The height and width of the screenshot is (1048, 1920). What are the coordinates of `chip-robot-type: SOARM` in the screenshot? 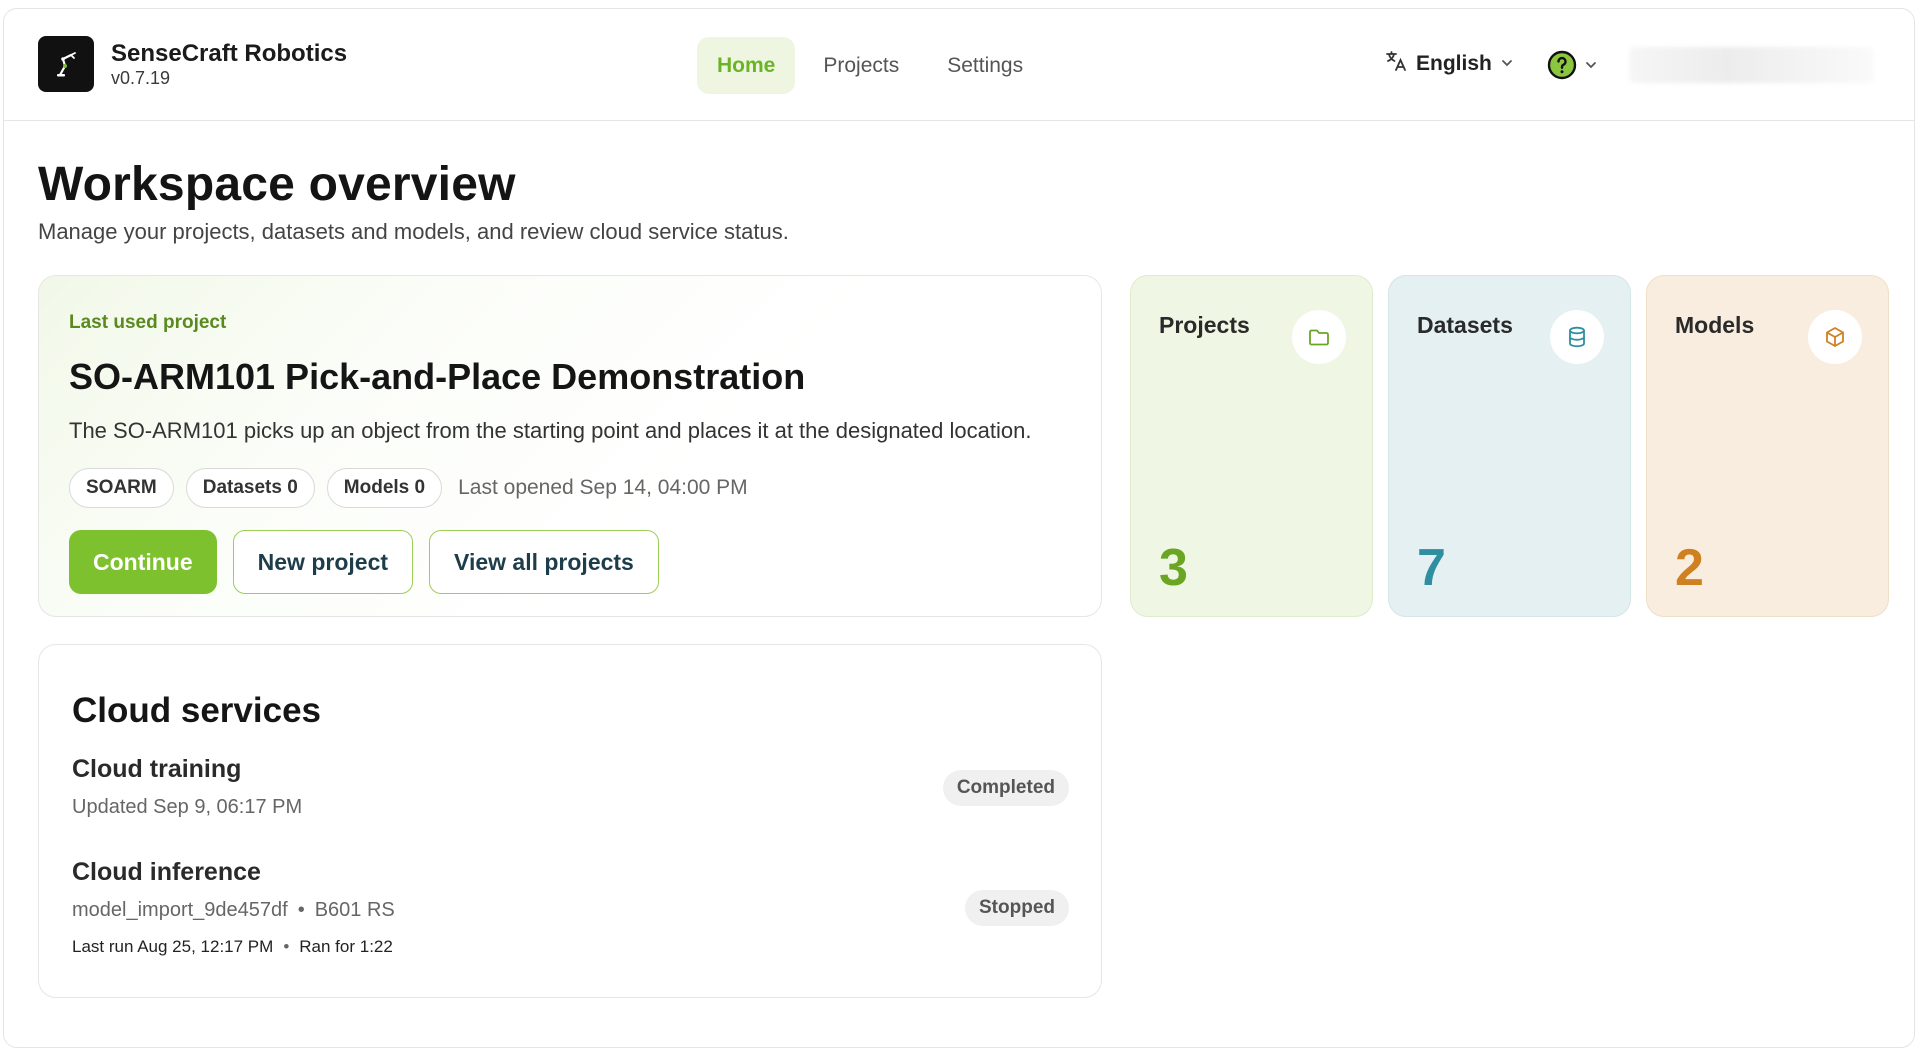 It's located at (121, 488).